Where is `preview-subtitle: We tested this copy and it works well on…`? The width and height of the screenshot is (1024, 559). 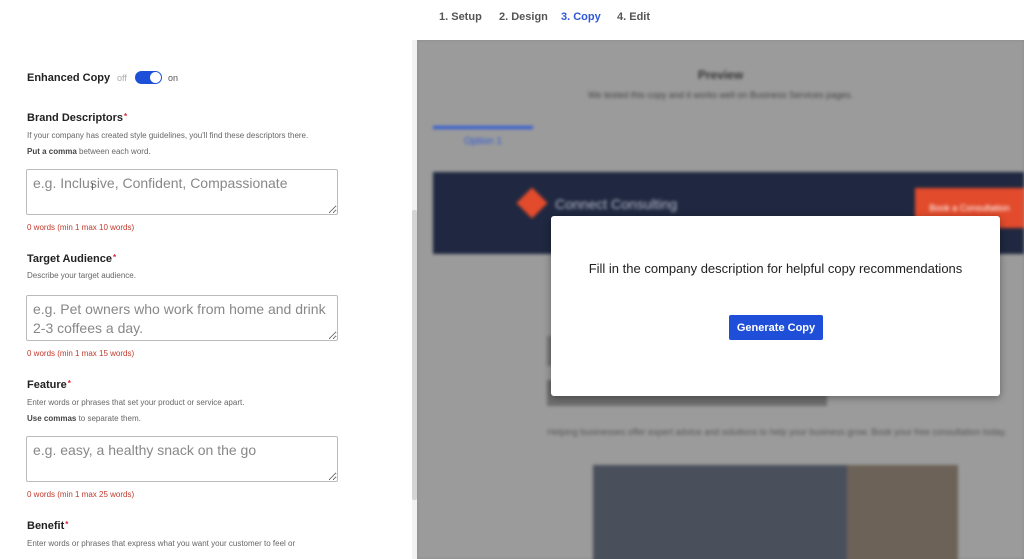
preview-subtitle: We tested this copy and it works well on… is located at coordinates (720, 95).